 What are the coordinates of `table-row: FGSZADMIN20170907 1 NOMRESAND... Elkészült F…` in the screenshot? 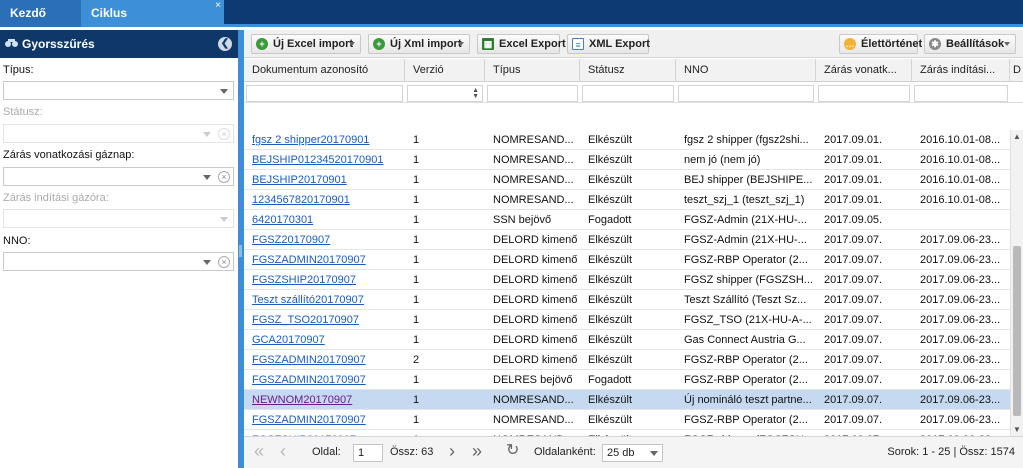 It's located at (627, 420).